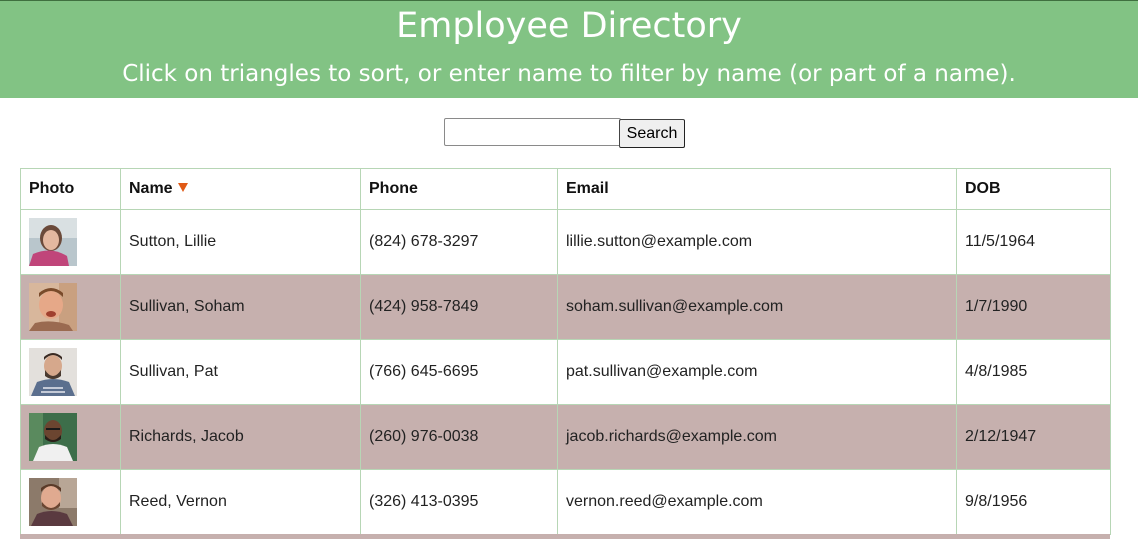  What do you see at coordinates (757, 502) in the screenshot?
I see `email-cell: vernon.reed@example.com` at bounding box center [757, 502].